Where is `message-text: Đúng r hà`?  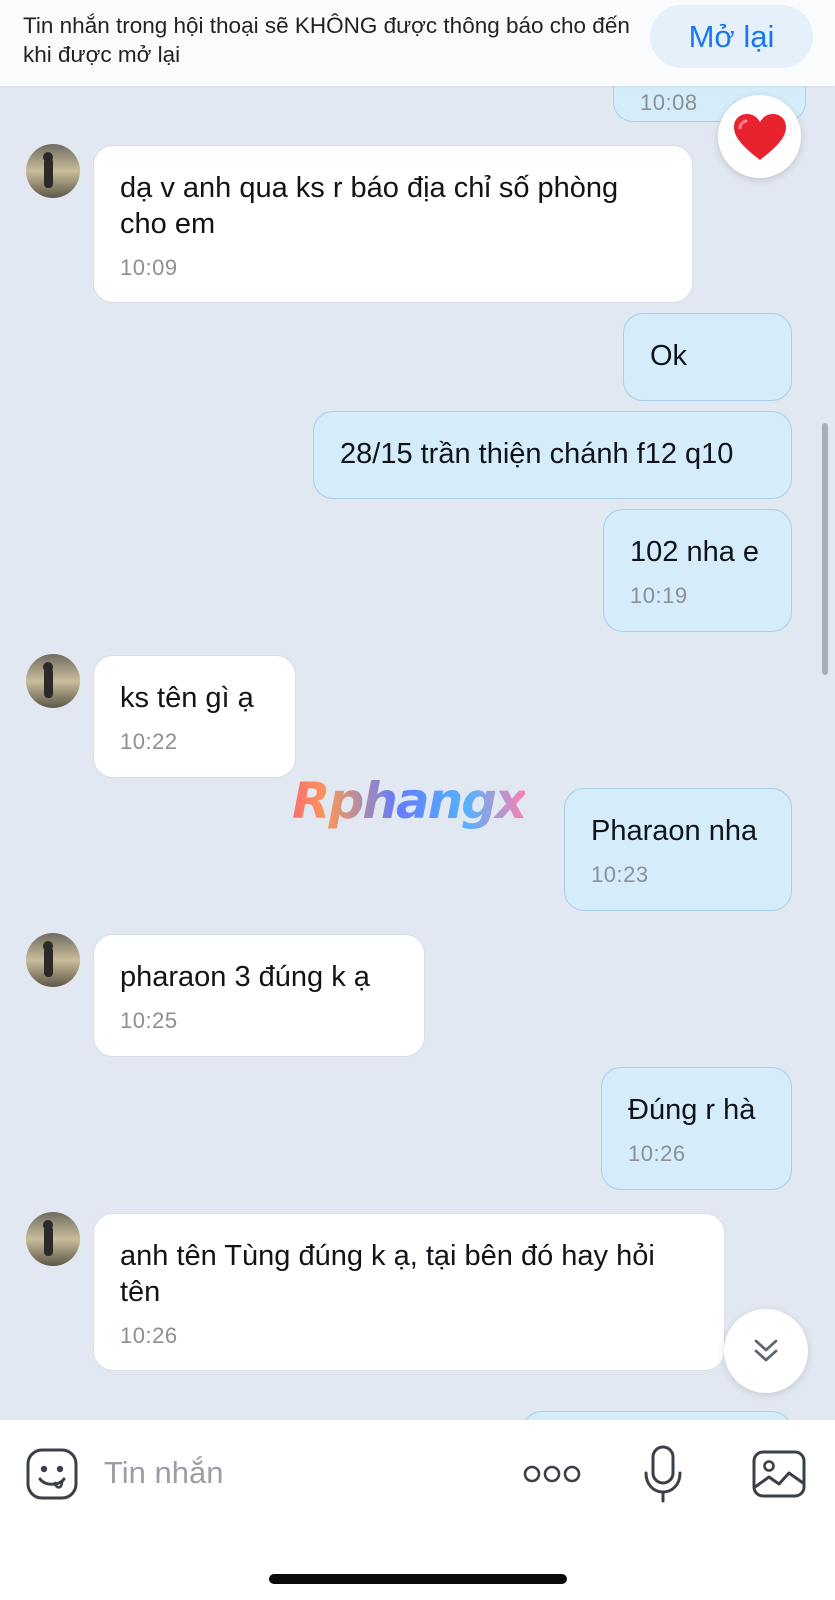
message-text: Đúng r hà is located at coordinates (692, 1110).